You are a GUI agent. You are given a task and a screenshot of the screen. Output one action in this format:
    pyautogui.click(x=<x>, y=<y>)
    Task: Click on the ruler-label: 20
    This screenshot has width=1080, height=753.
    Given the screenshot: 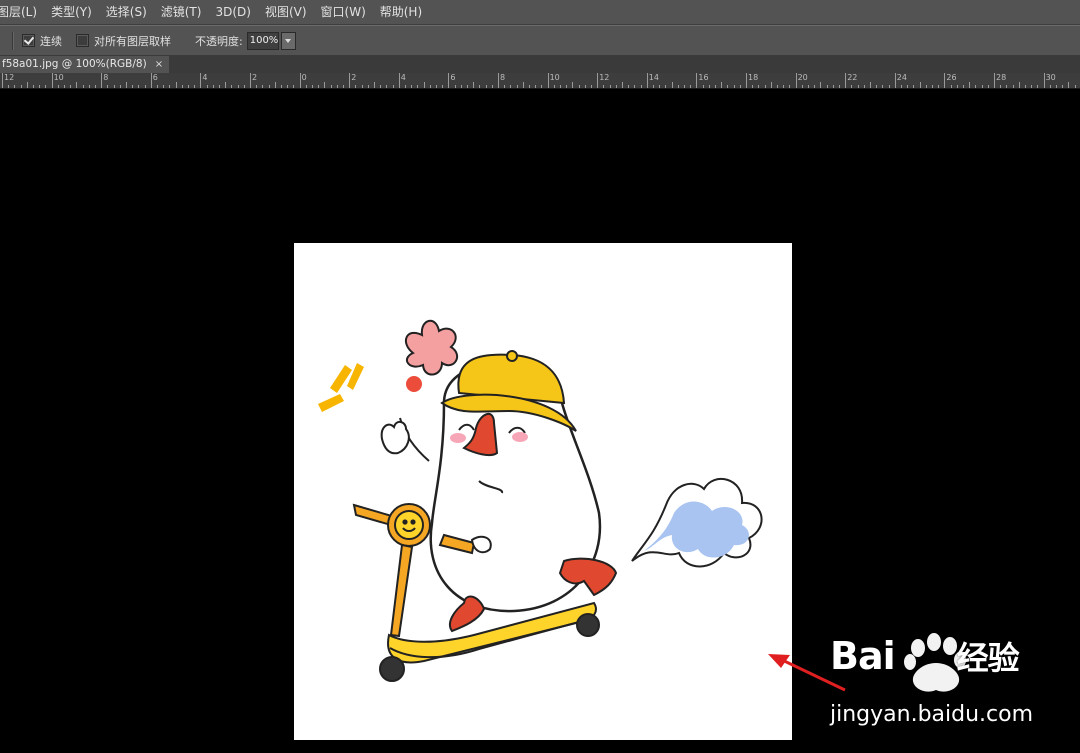 What is the action you would take?
    pyautogui.click(x=802, y=77)
    